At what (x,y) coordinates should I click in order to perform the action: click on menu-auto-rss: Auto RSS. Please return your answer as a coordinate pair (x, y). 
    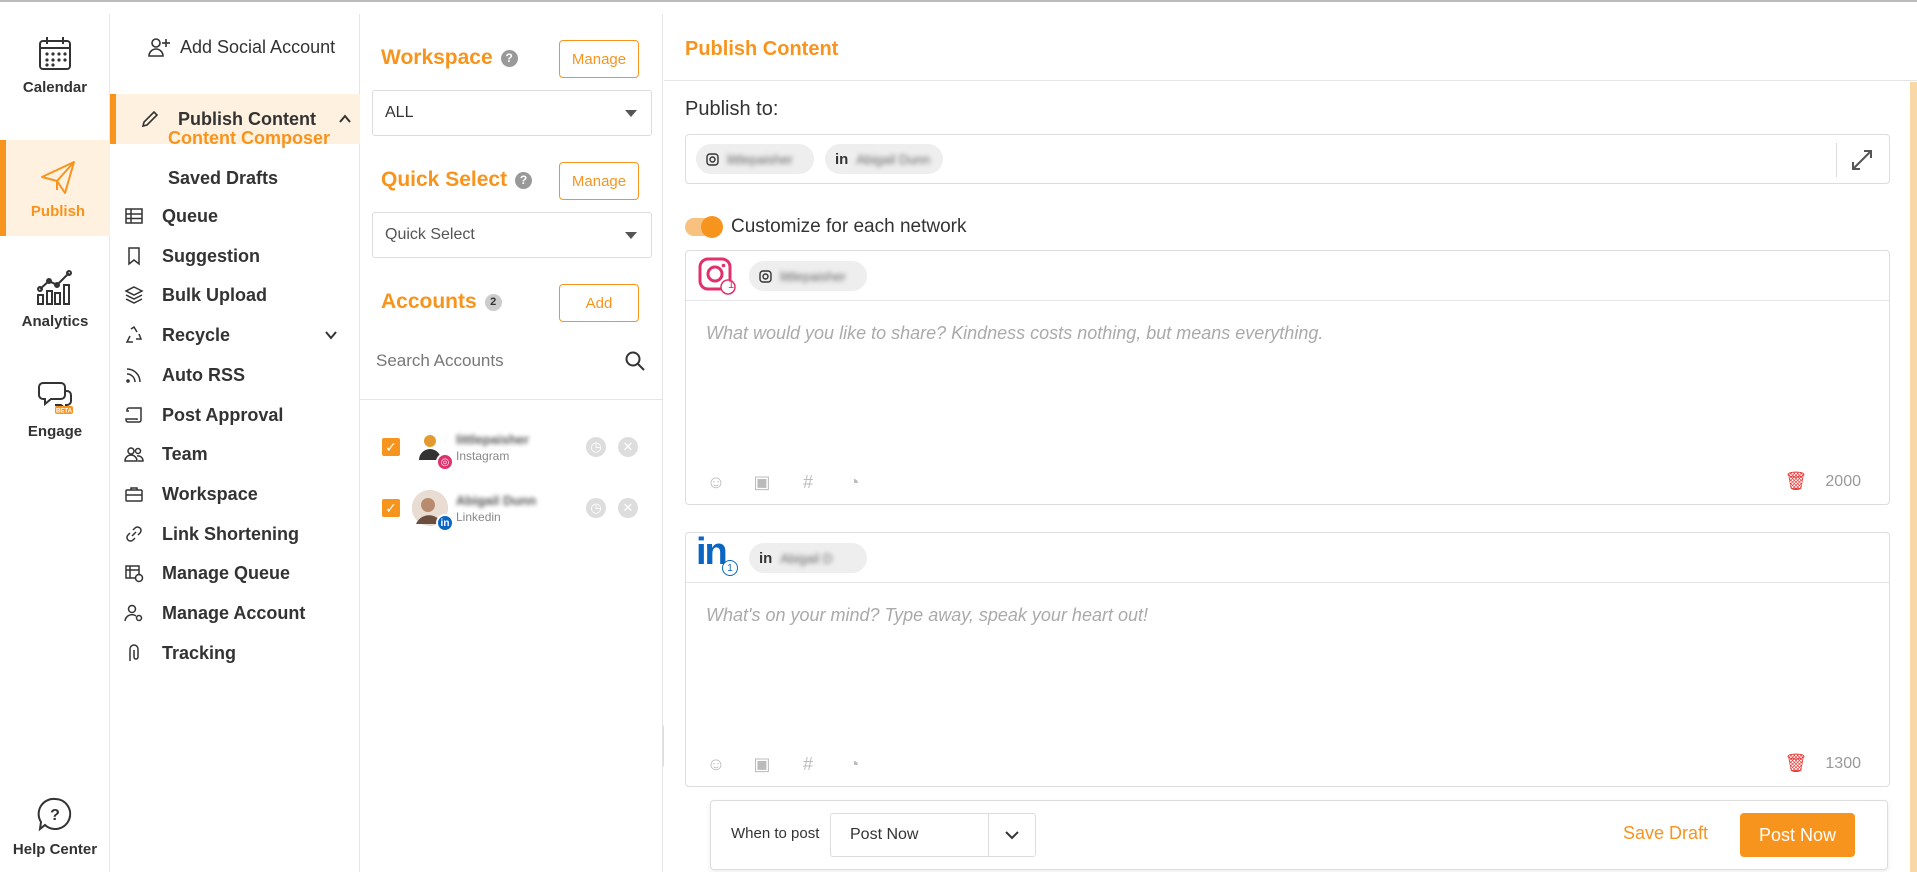
    Looking at the image, I should click on (239, 375).